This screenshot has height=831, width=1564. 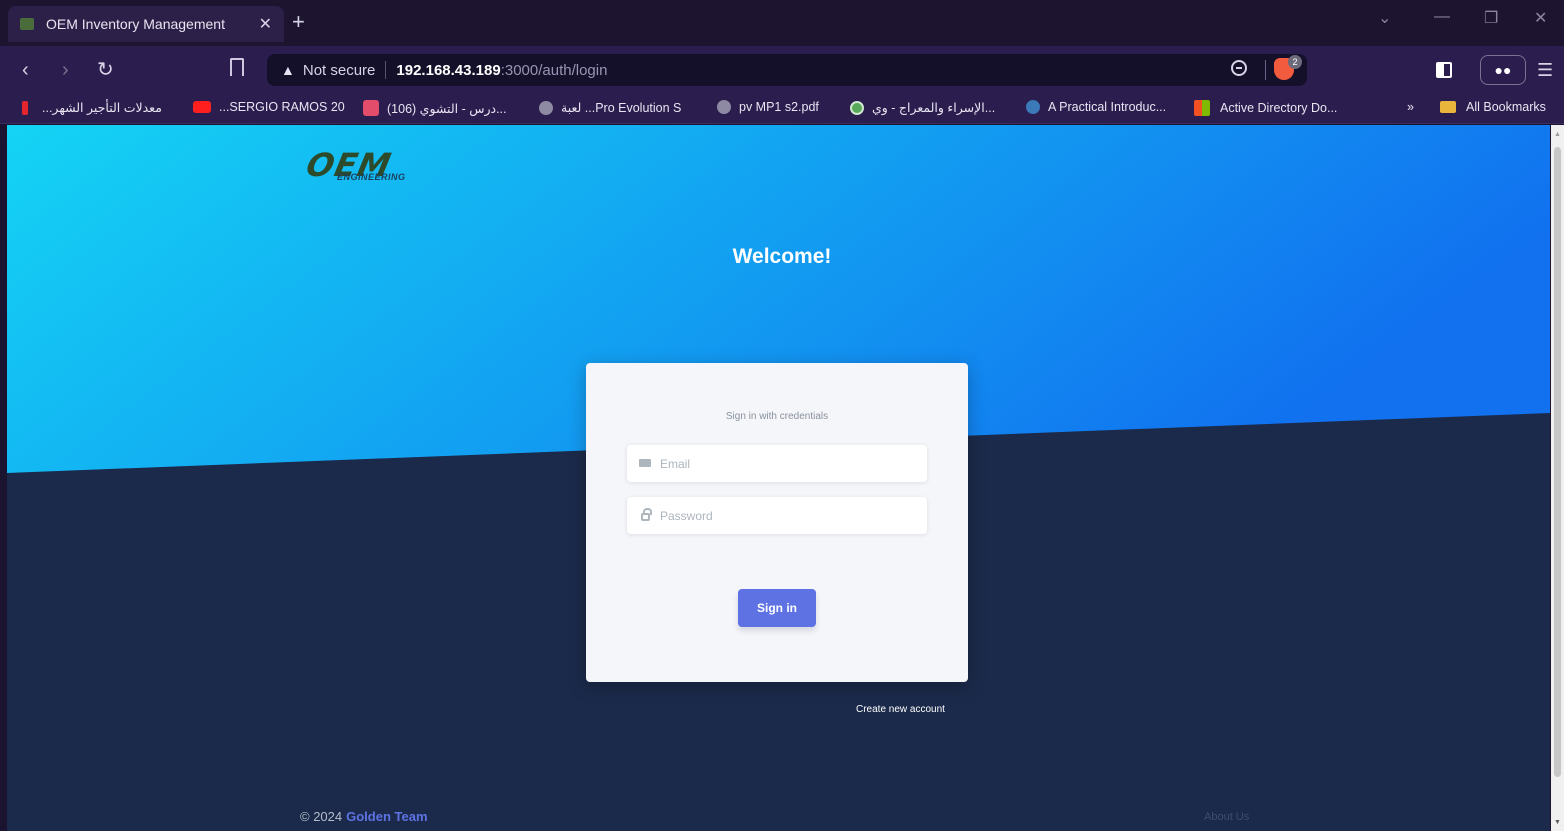 What do you see at coordinates (27, 24) in the screenshot?
I see `site-favicon-icon` at bounding box center [27, 24].